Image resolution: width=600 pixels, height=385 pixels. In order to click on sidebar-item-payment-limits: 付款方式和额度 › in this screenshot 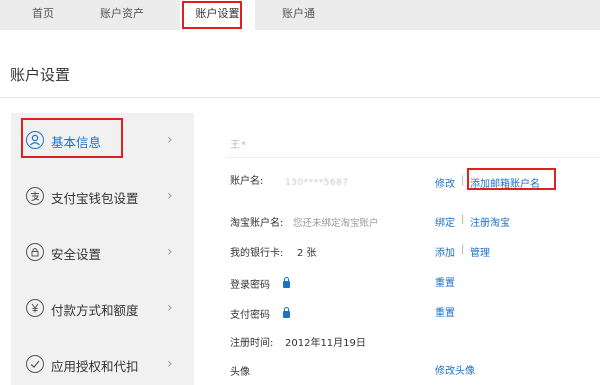, I will do `click(102, 309)`.